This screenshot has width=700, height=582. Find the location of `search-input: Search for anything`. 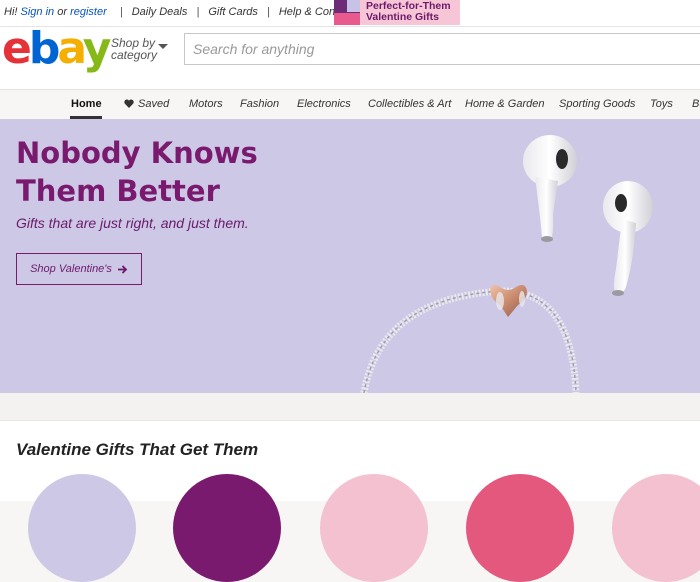

search-input: Search for anything is located at coordinates (442, 49).